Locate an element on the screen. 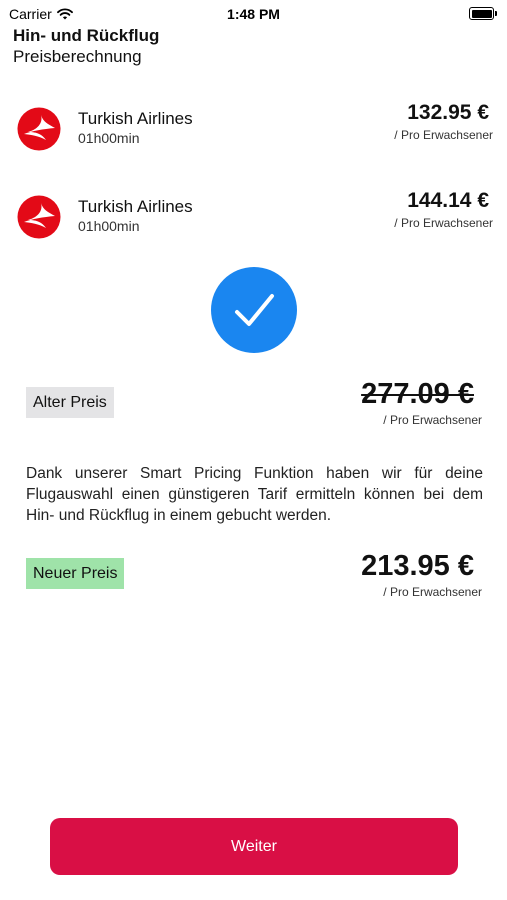  new-price-value: 213.95 € is located at coordinates (417, 566).